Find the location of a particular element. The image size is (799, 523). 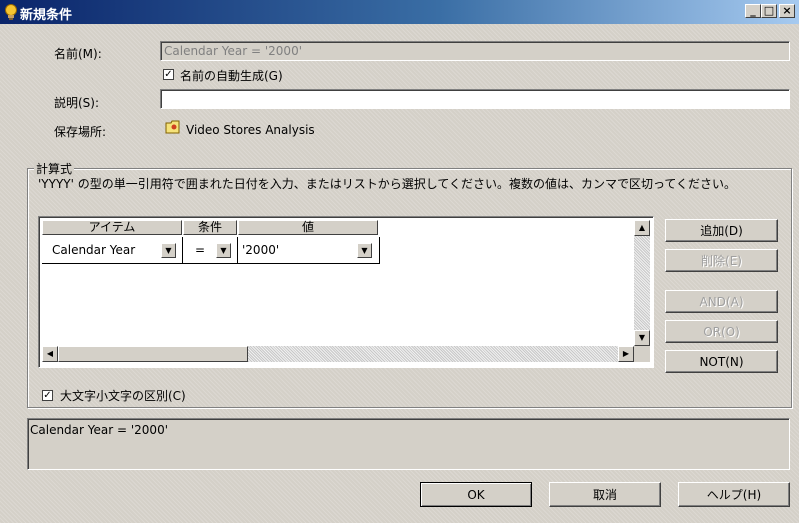

help-button: ヘルプ(H) is located at coordinates (734, 494).